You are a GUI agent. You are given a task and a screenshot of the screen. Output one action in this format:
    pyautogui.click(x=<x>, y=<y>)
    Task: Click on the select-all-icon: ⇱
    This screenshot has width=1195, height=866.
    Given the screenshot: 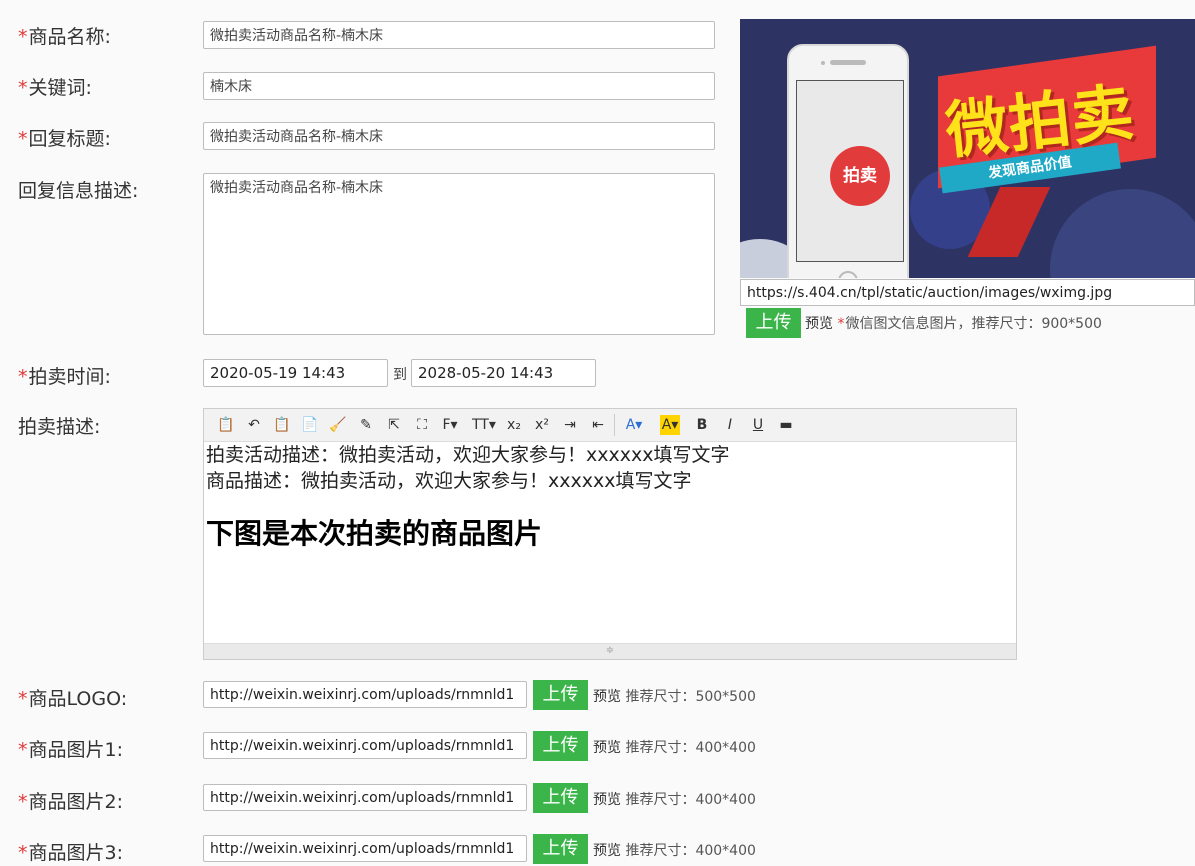 What is the action you would take?
    pyautogui.click(x=394, y=425)
    